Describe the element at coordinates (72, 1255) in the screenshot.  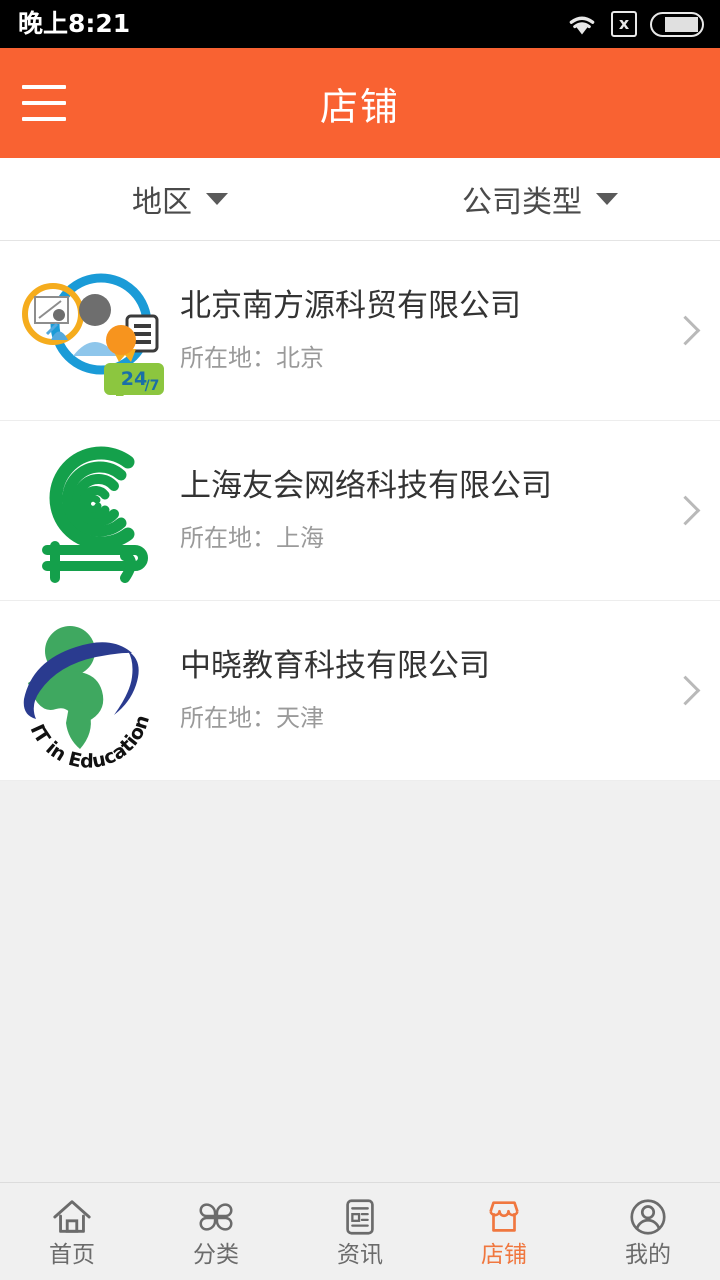
I see `nav-label-home: 首页` at that location.